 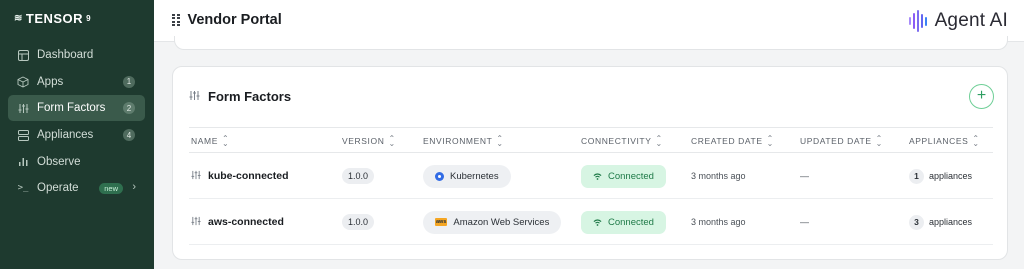 What do you see at coordinates (940, 222) in the screenshot?
I see `appliances-count: 3 appliances` at bounding box center [940, 222].